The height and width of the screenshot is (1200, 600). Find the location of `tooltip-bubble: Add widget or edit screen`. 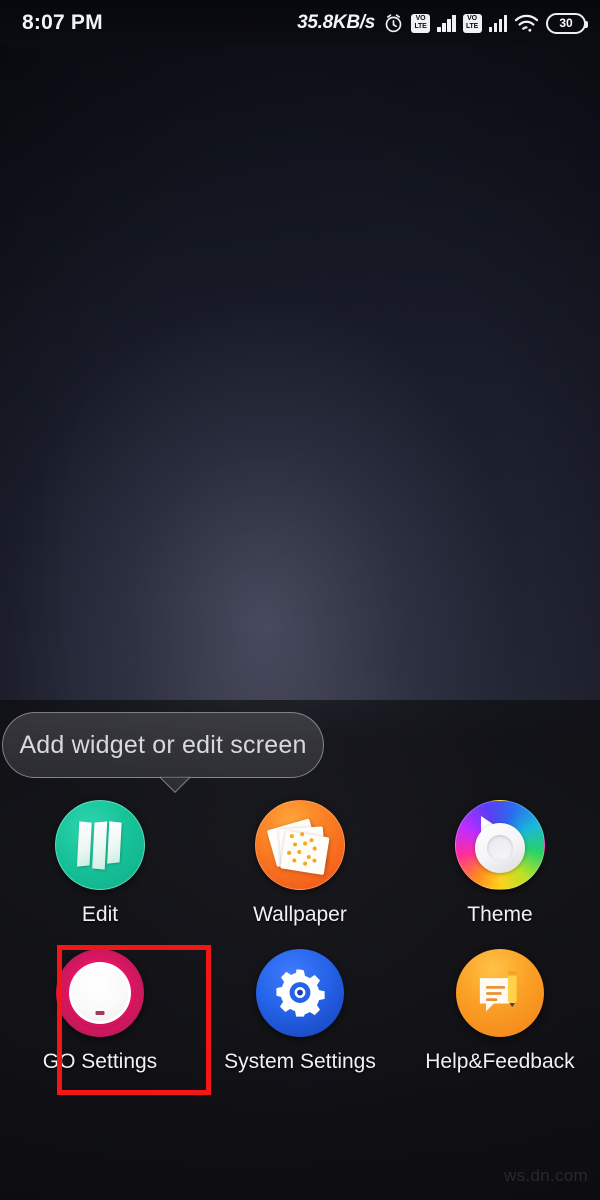

tooltip-bubble: Add widget or edit screen is located at coordinates (163, 745).